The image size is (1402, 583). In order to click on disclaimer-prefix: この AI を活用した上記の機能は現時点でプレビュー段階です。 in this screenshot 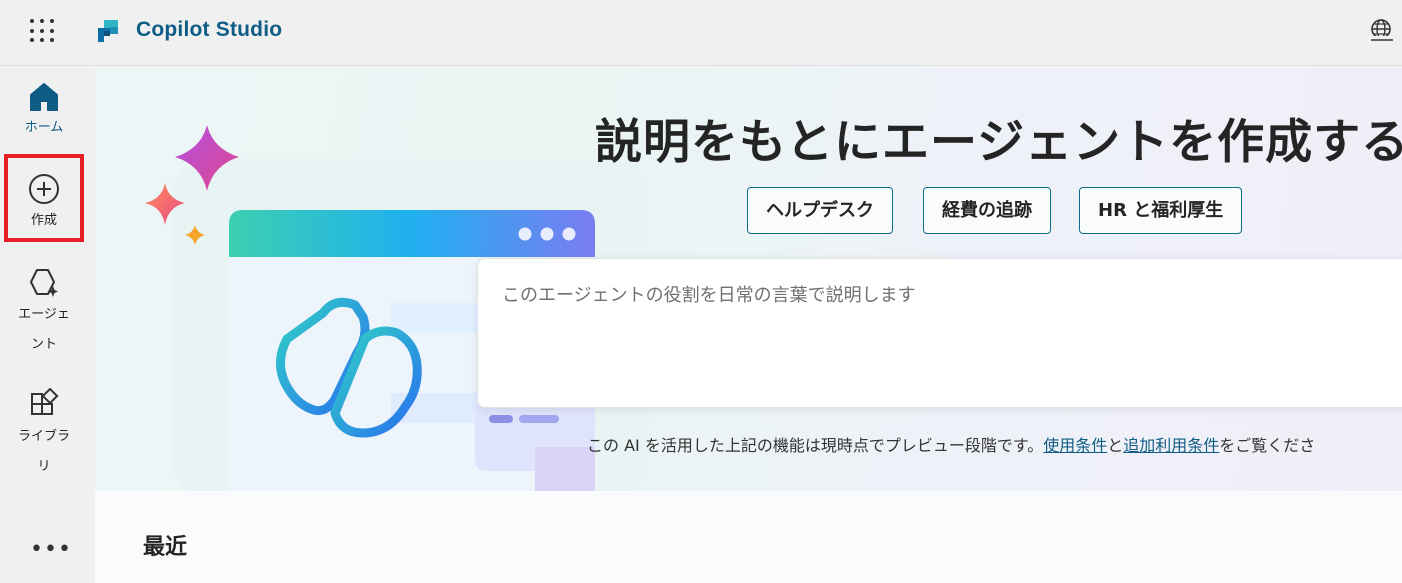, I will do `click(815, 445)`.